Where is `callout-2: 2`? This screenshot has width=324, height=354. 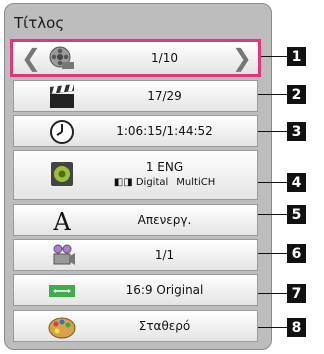
callout-2: 2 is located at coordinates (296, 94).